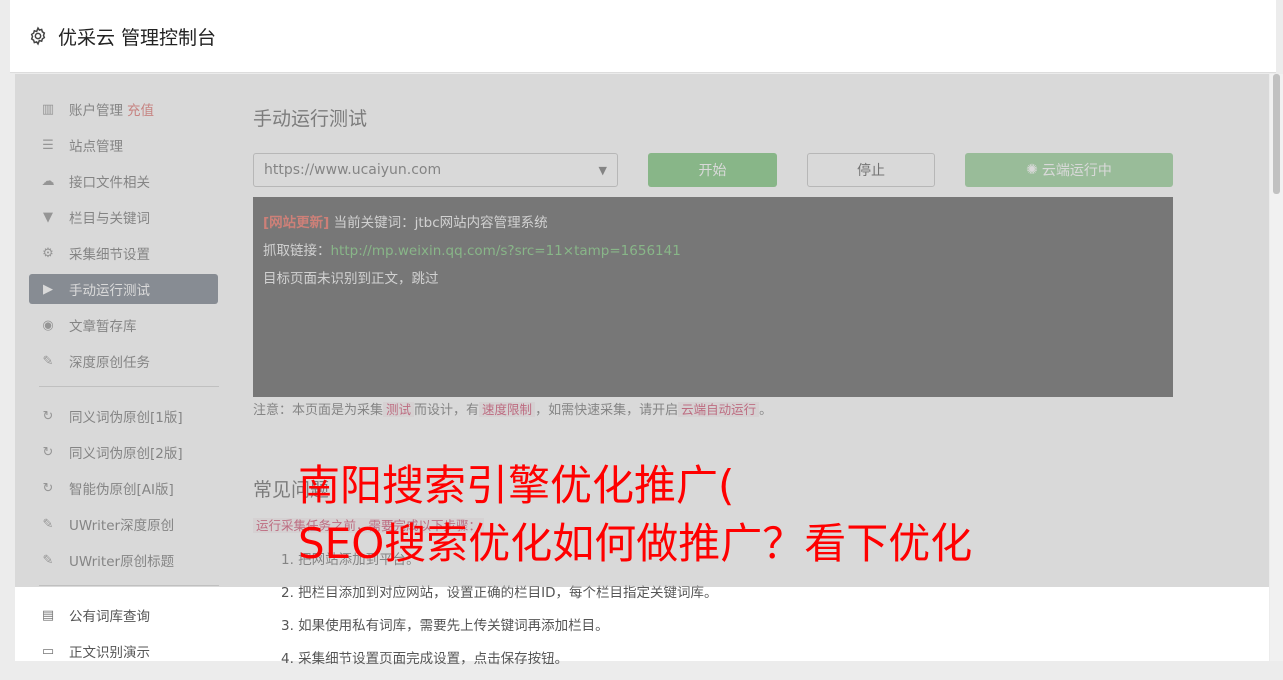  Describe the element at coordinates (447, 410) in the screenshot. I see `notice-segment: 而设计，有` at that location.